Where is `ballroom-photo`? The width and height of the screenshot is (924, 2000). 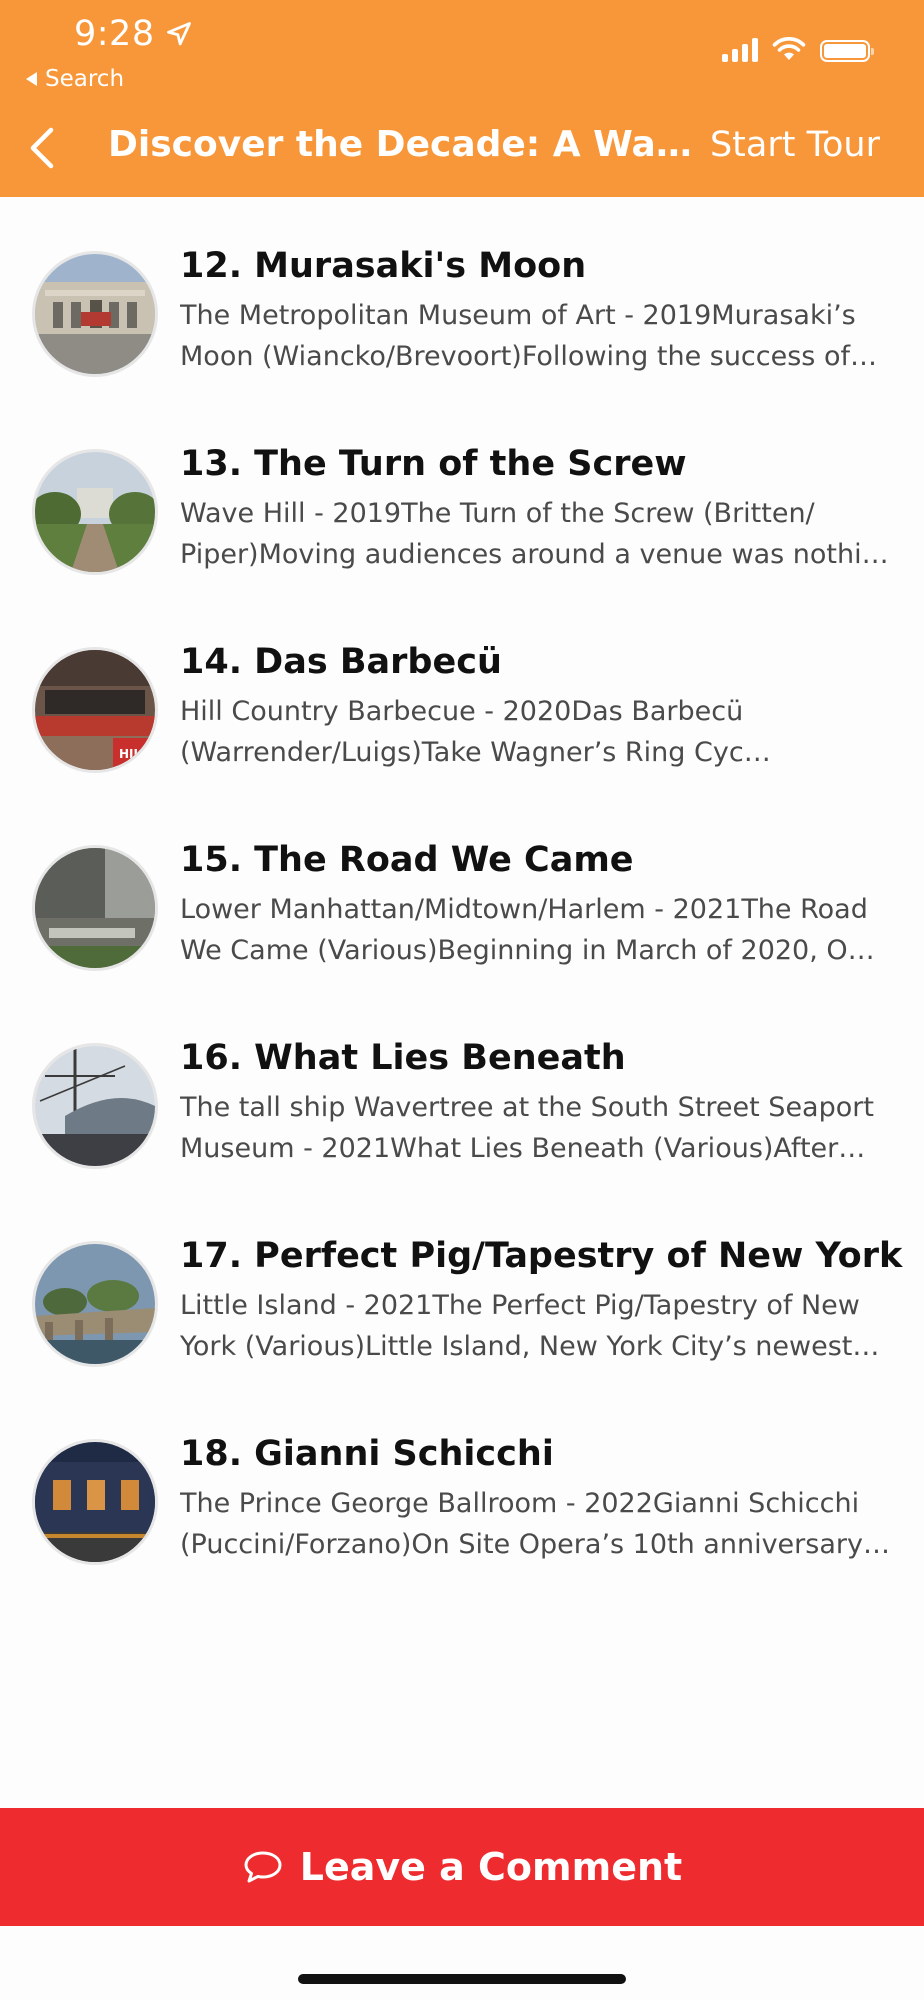 ballroom-photo is located at coordinates (95, 1502).